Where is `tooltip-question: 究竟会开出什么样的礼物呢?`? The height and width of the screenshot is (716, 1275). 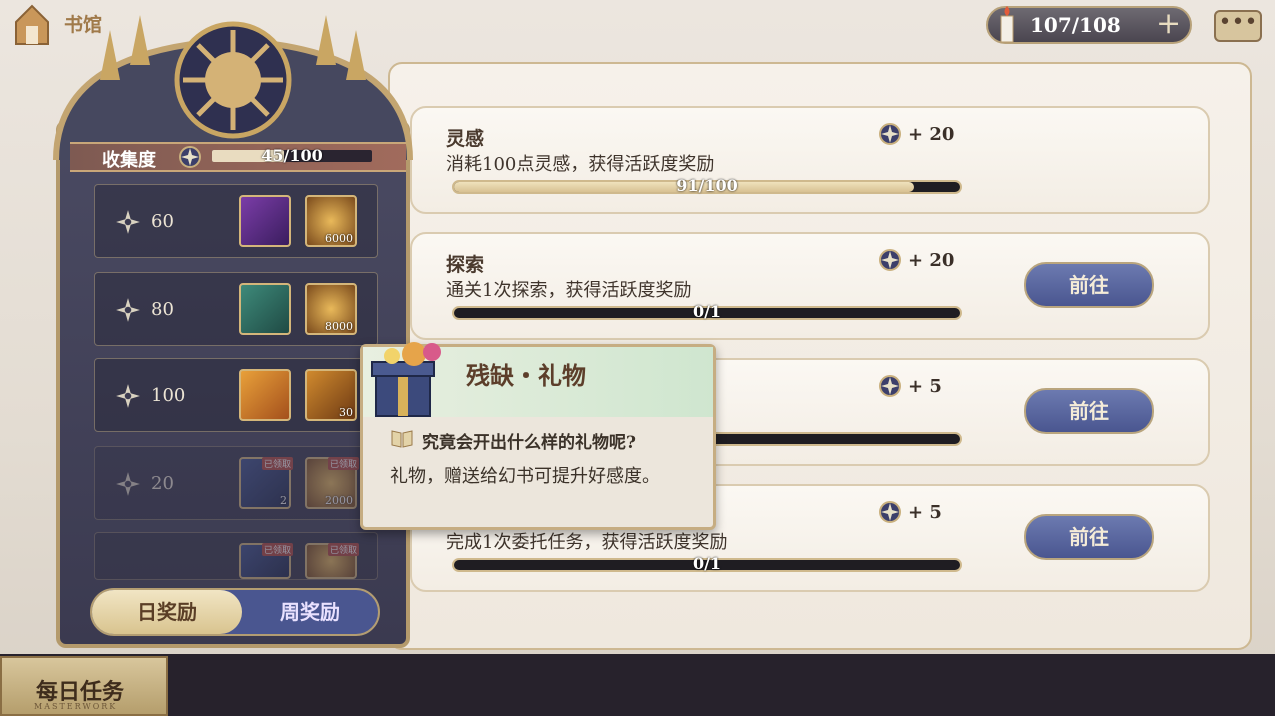
tooltip-question: 究竟会开出什么样的礼物呢? is located at coordinates (529, 443).